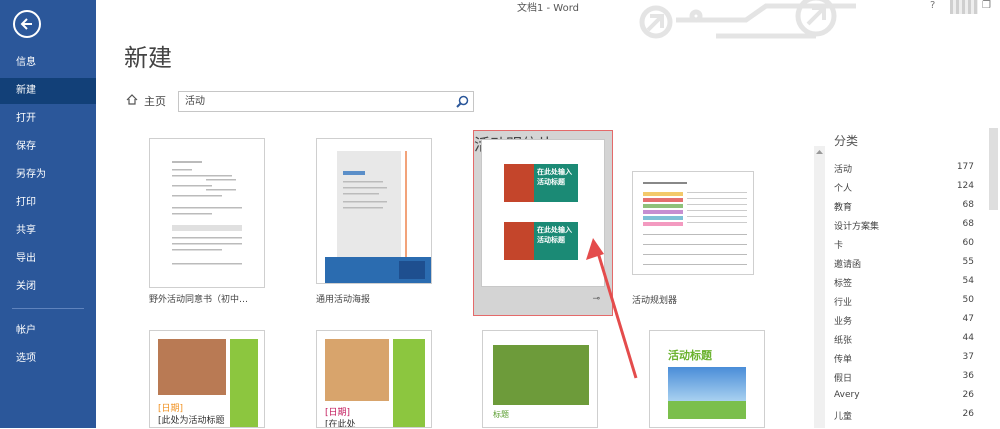 The height and width of the screenshot is (429, 1000). What do you see at coordinates (904, 419) in the screenshot?
I see `category-item: 儿童 26` at bounding box center [904, 419].